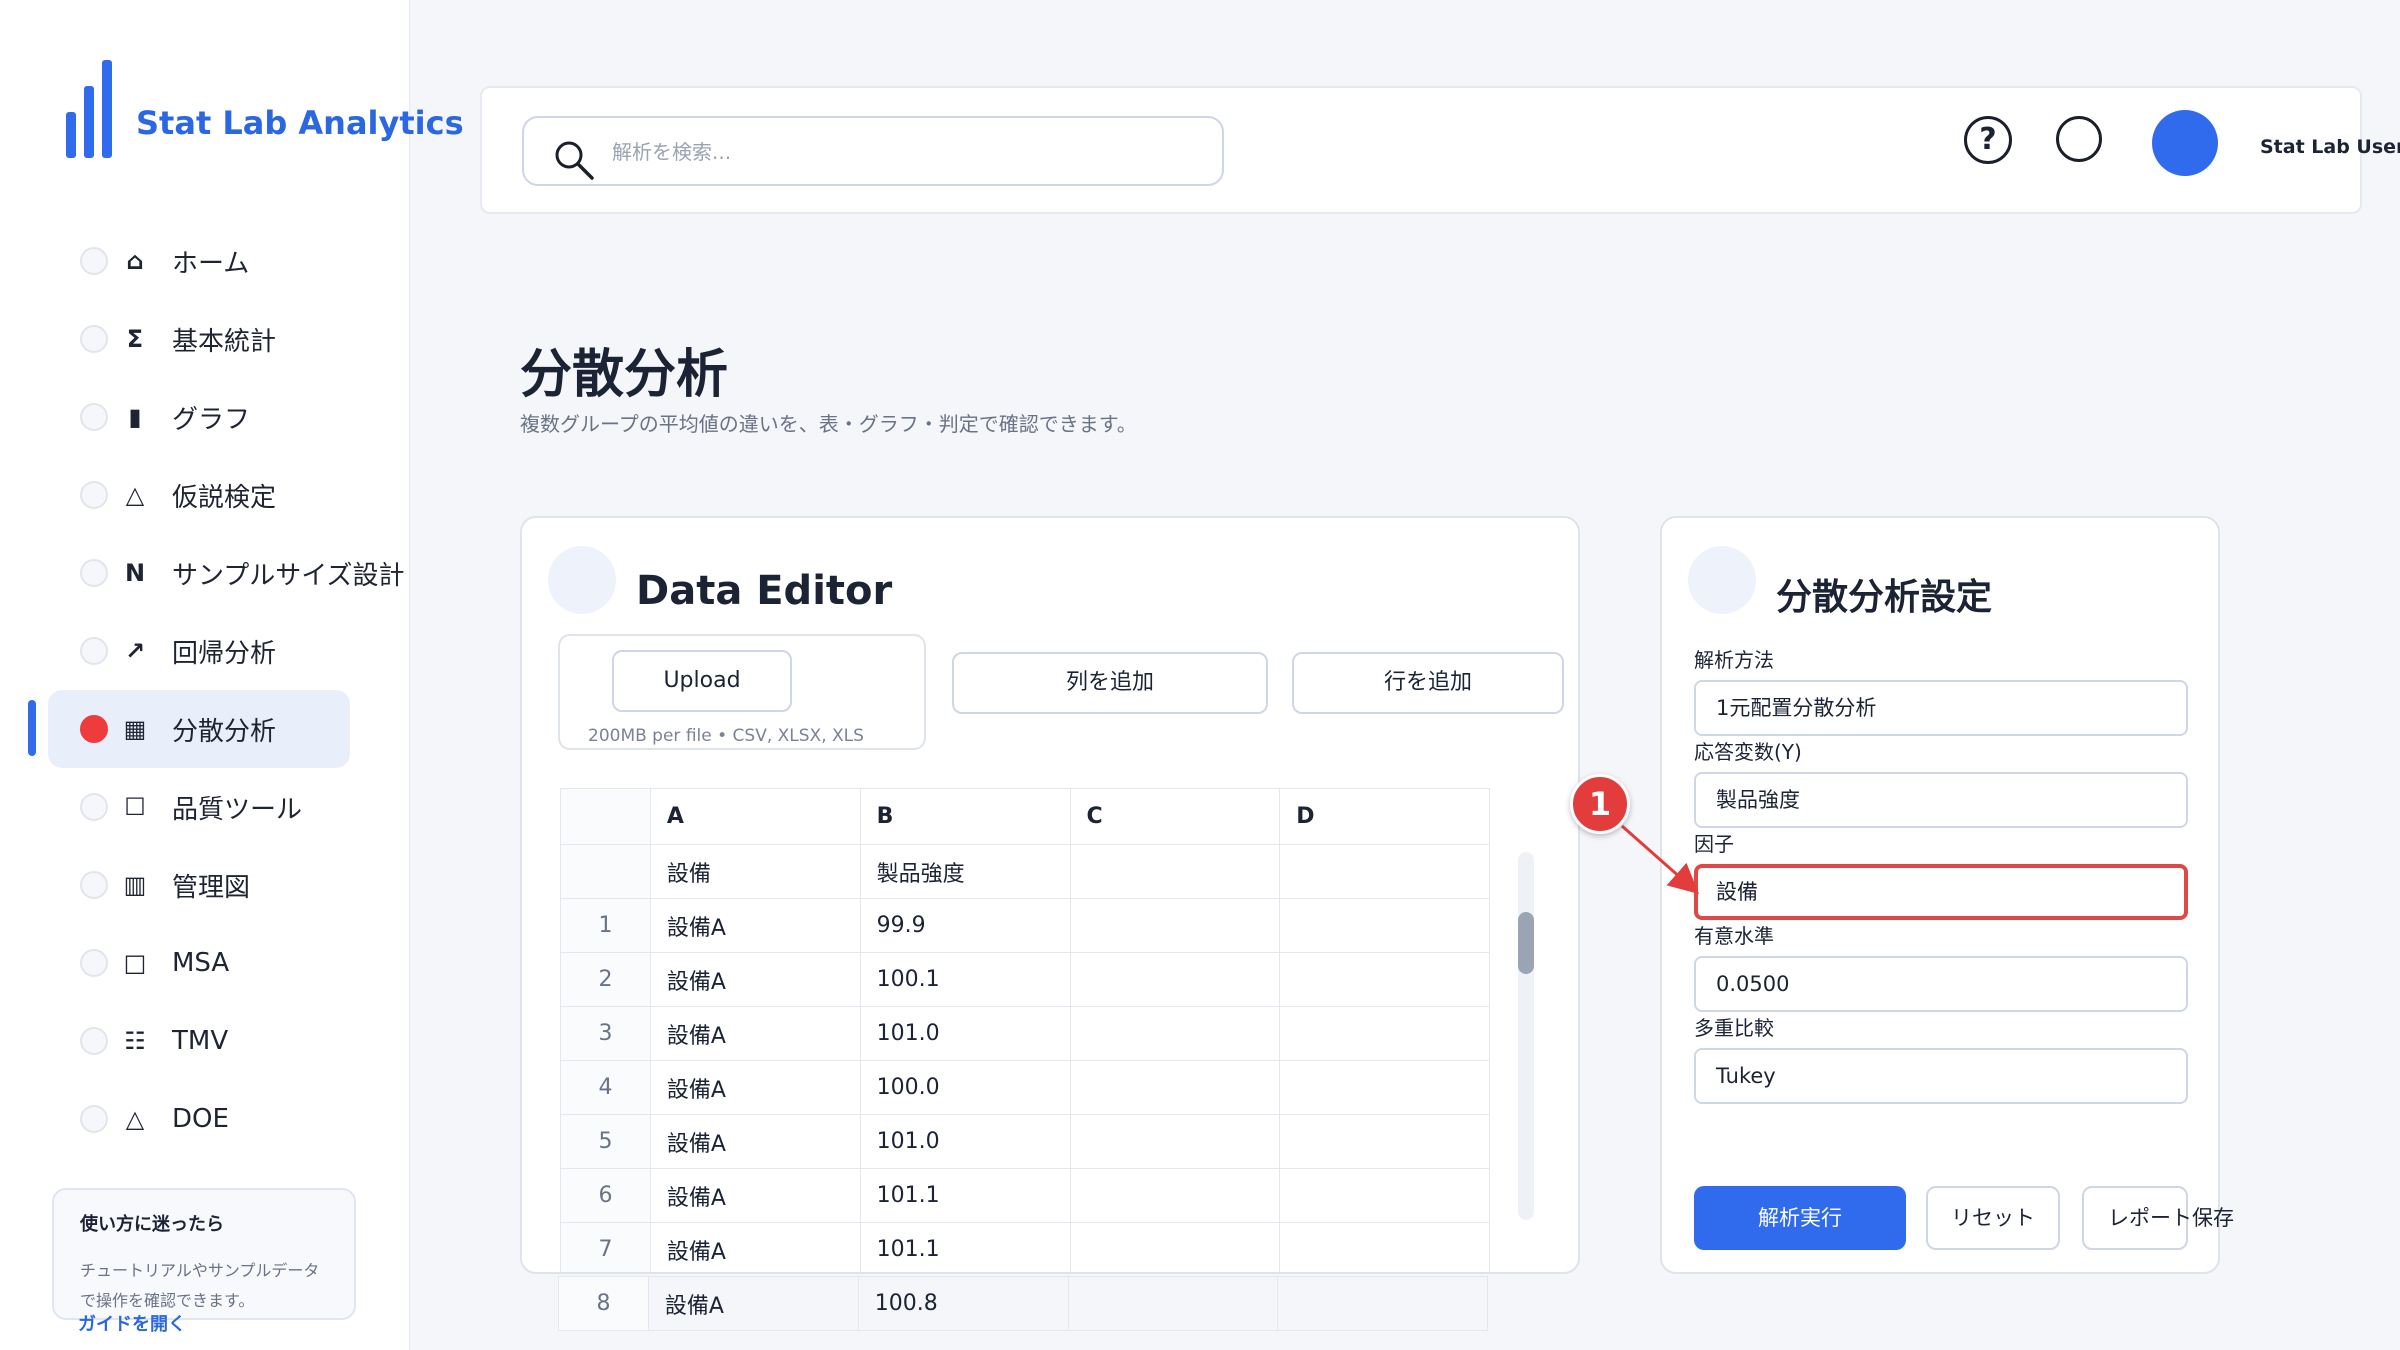 The image size is (2400, 1350). Describe the element at coordinates (2158, 1218) in the screenshot. I see `save-report-button: レポート保存` at that location.